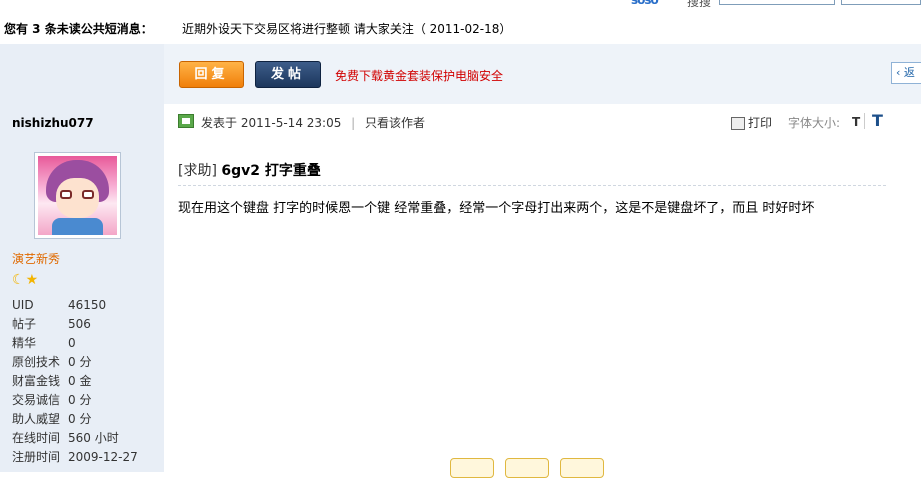 This screenshot has height=478, width=921. I want to click on user-stat-key: 交易诚信, so click(36, 400).